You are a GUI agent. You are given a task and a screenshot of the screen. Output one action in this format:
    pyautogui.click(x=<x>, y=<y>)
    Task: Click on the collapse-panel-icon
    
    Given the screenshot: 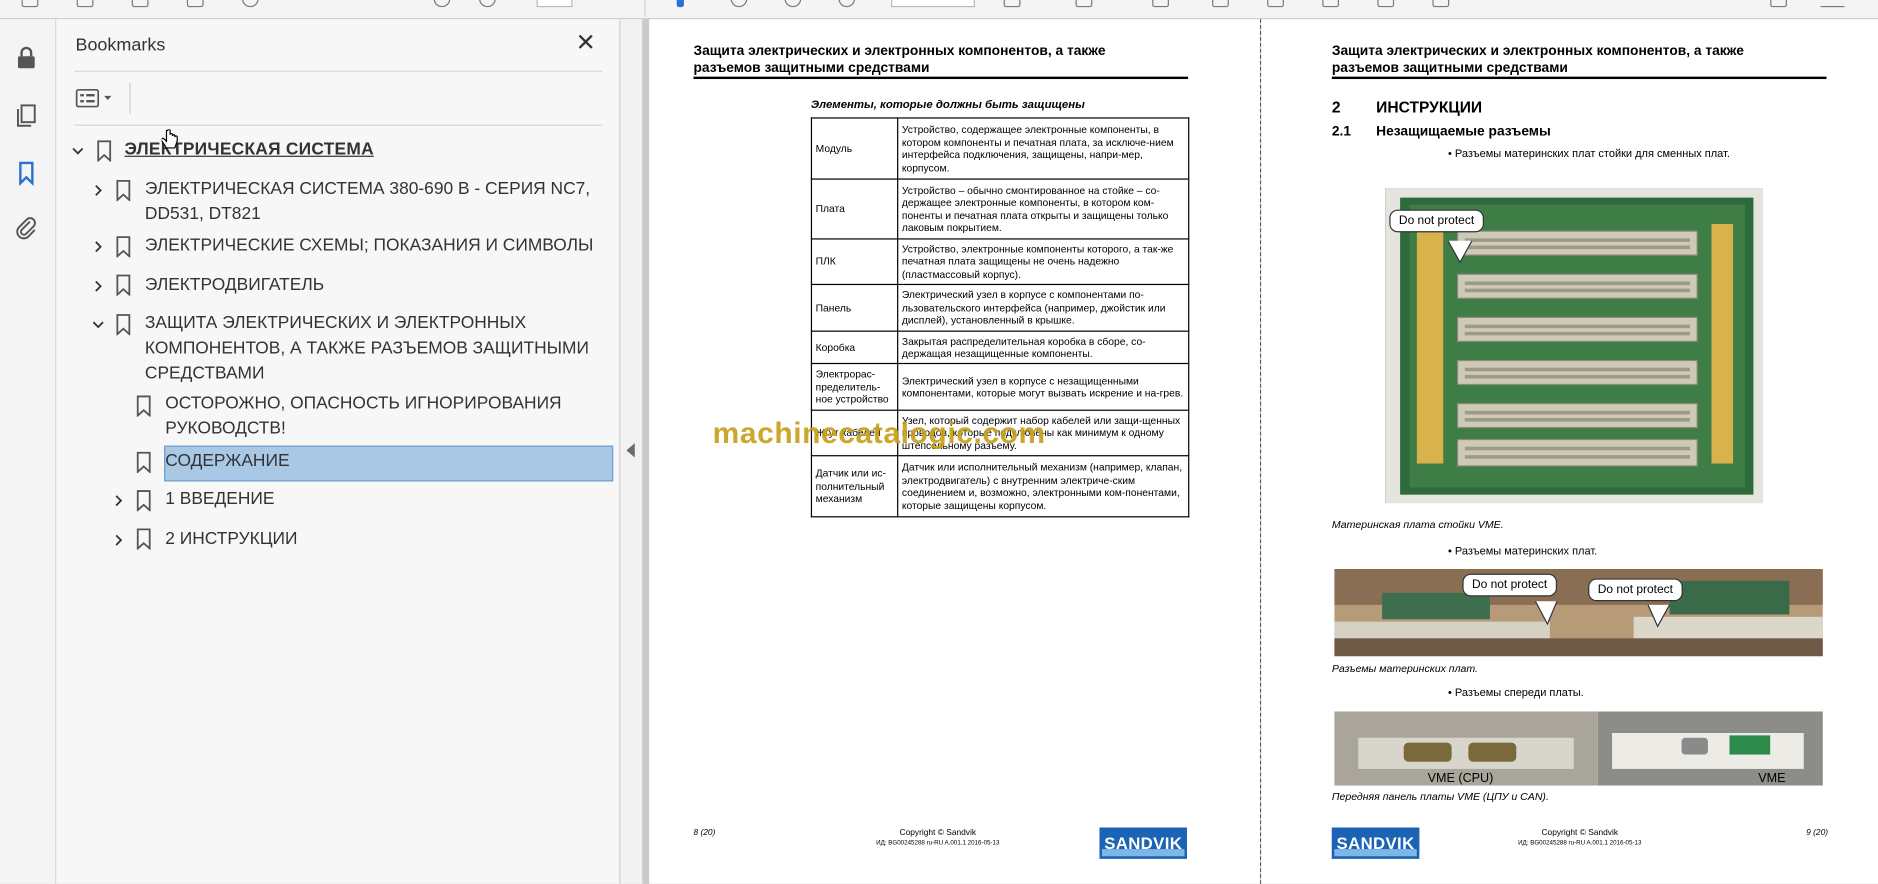 What is the action you would take?
    pyautogui.click(x=630, y=450)
    